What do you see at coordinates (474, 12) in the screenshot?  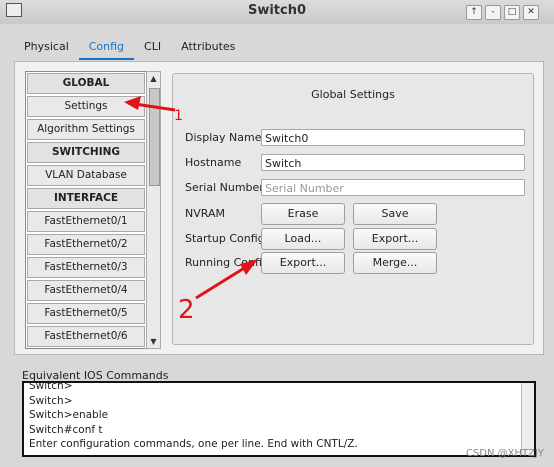 I see `move-up-button: ↑` at bounding box center [474, 12].